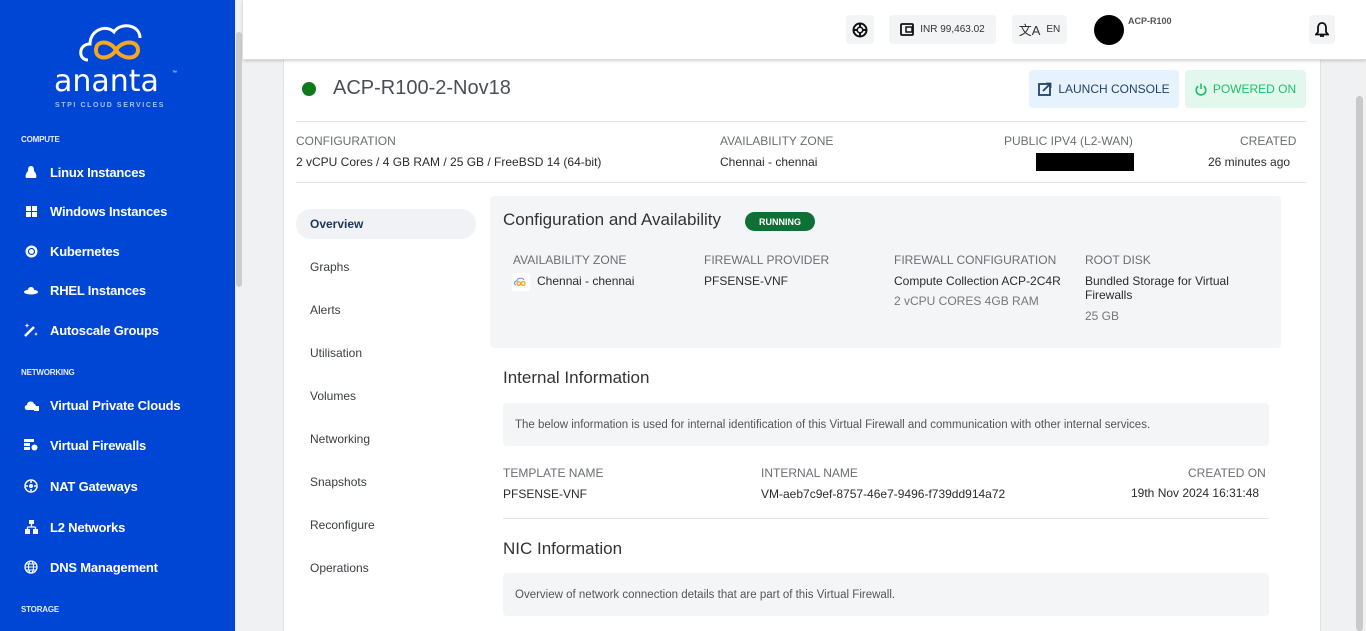 Image resolution: width=1366 pixels, height=631 pixels. I want to click on power-status-label: POWERED ON, so click(1254, 89).